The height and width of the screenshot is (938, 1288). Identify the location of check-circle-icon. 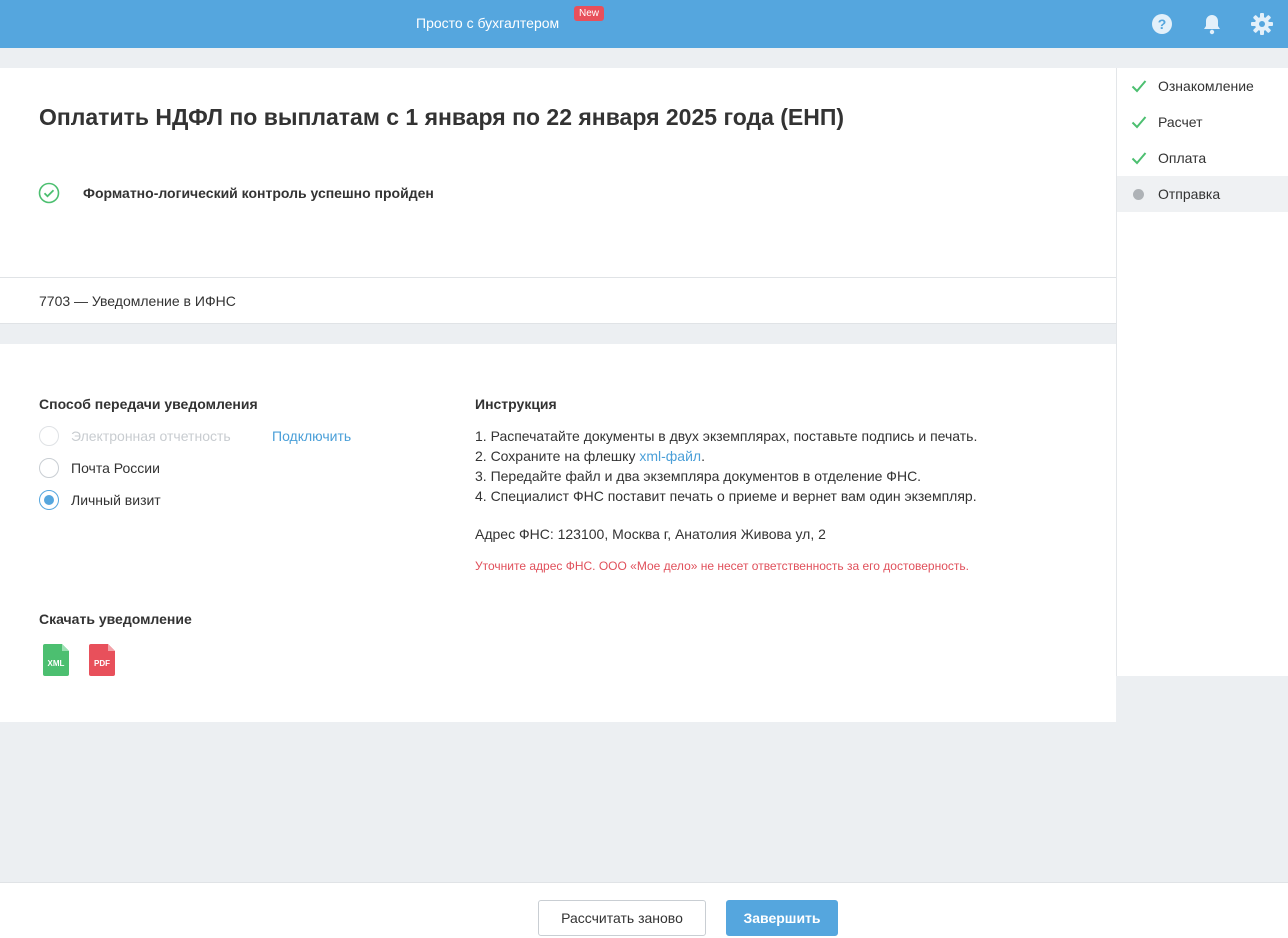
(49, 193).